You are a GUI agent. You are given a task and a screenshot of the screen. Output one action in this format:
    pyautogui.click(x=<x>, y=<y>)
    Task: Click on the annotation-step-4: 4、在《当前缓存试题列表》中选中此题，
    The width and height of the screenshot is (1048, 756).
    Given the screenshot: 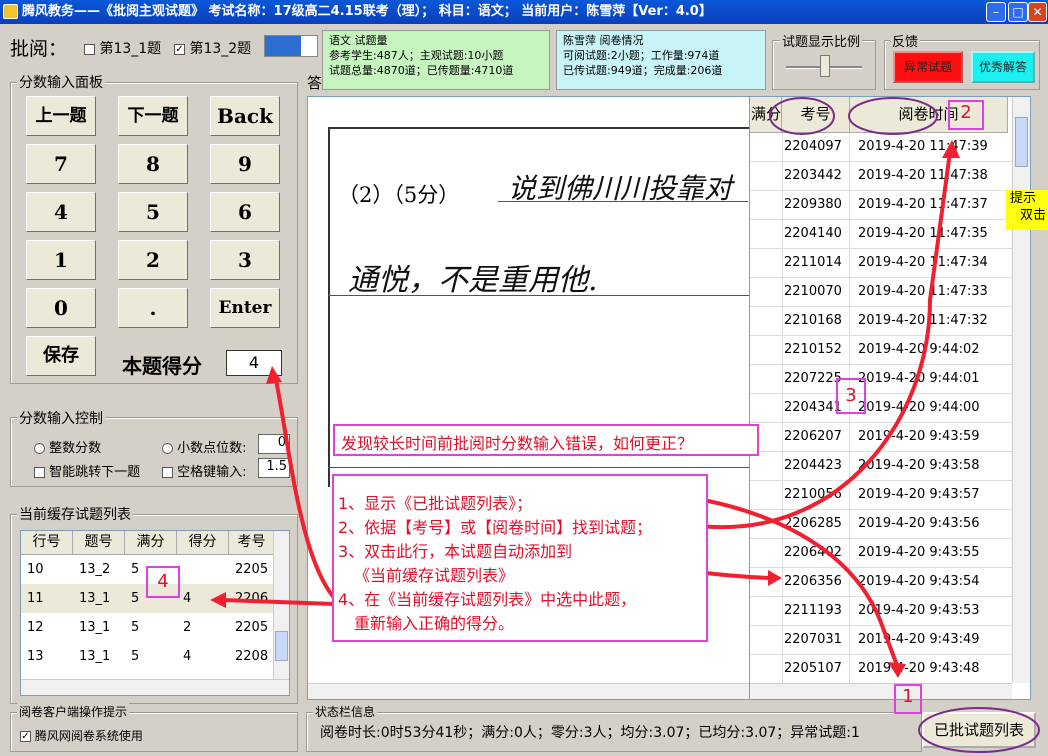 What is the action you would take?
    pyautogui.click(x=487, y=599)
    